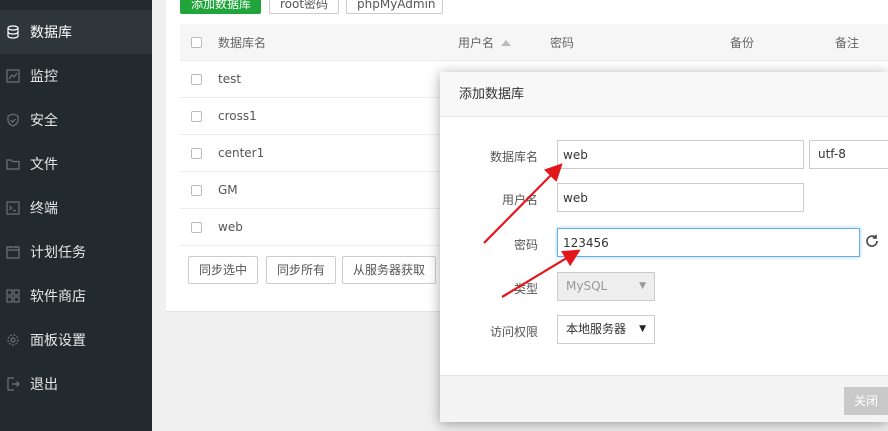  What do you see at coordinates (519, 200) in the screenshot?
I see `username-label: 用户名` at bounding box center [519, 200].